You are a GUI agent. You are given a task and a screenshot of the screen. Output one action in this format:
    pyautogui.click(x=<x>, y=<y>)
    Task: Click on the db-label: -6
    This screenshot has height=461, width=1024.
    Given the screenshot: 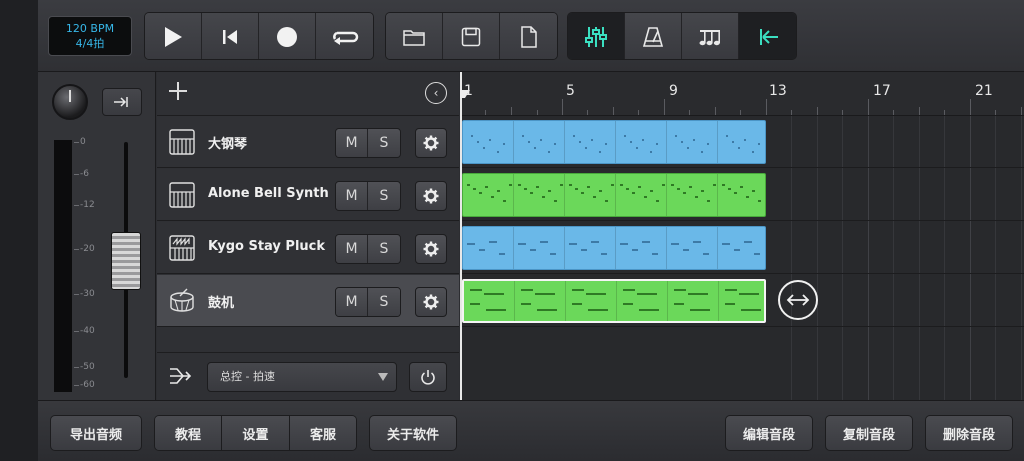 What is the action you would take?
    pyautogui.click(x=84, y=174)
    